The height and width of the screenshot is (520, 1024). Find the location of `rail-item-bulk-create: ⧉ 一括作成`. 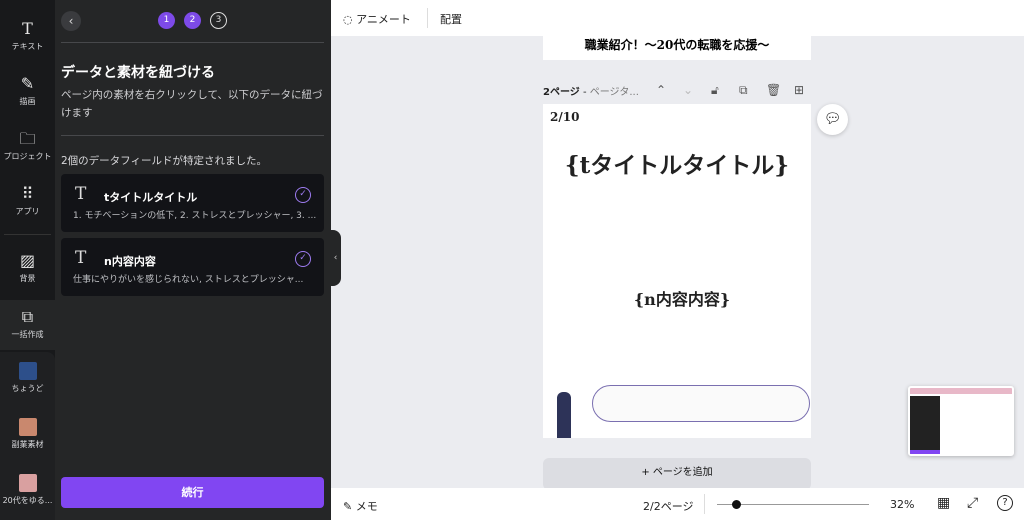

rail-item-bulk-create: ⧉ 一括作成 is located at coordinates (27, 325).